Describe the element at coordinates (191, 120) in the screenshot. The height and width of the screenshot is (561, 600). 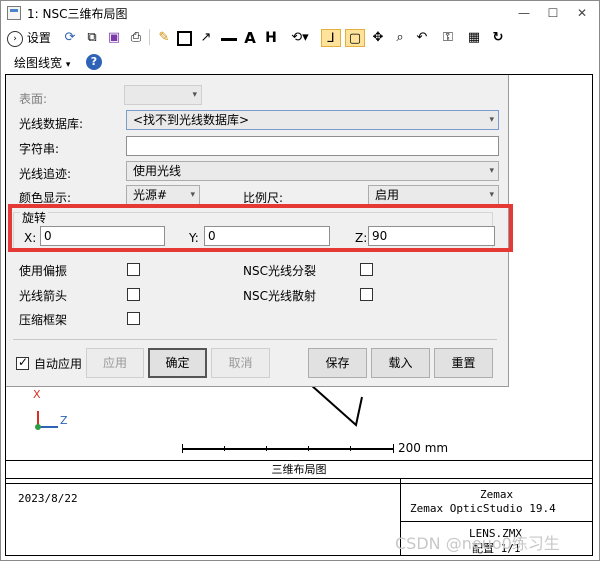
I see `ray-database-value: <找不到光线数据库>` at that location.